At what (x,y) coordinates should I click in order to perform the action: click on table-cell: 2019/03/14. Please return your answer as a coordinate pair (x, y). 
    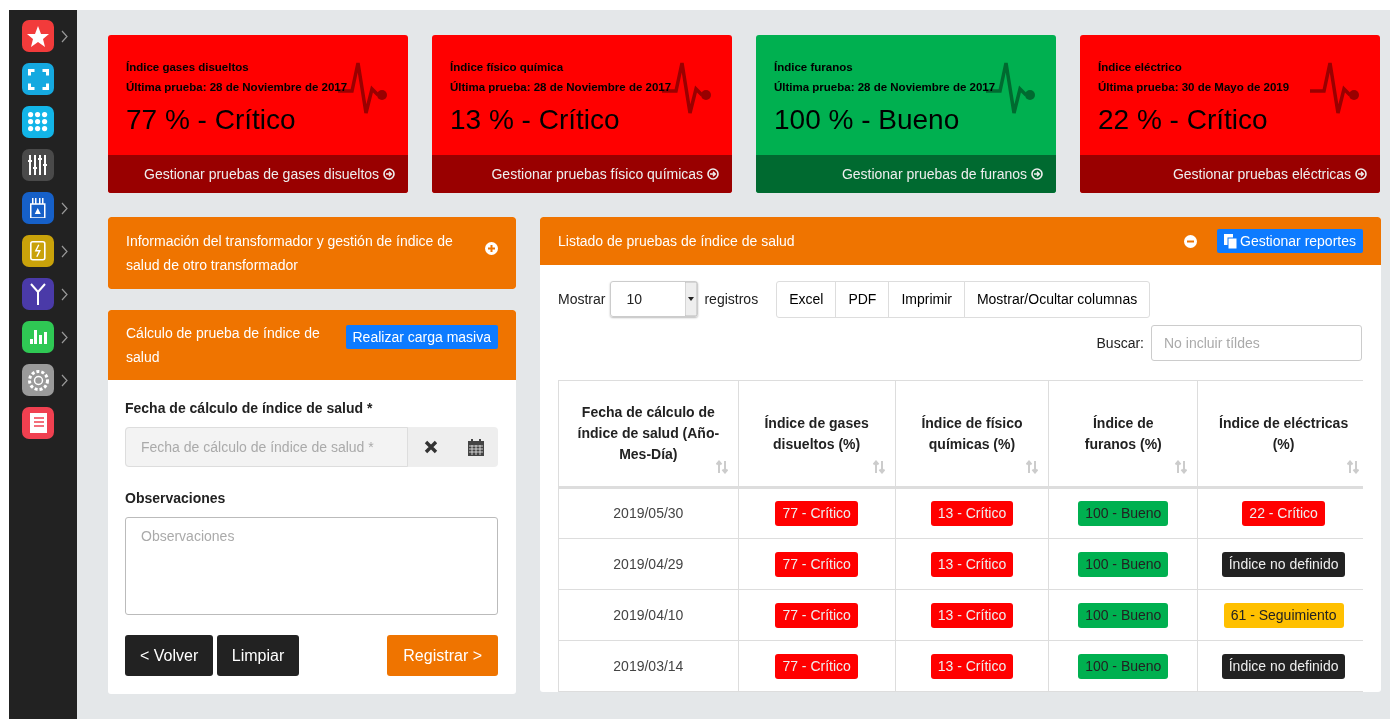
    Looking at the image, I should click on (648, 666).